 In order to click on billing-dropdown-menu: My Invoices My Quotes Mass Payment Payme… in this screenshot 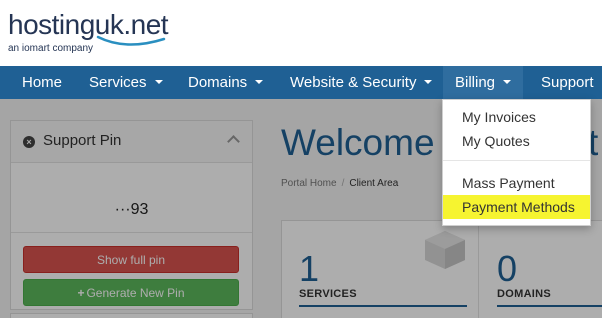, I will do `click(516, 162)`.